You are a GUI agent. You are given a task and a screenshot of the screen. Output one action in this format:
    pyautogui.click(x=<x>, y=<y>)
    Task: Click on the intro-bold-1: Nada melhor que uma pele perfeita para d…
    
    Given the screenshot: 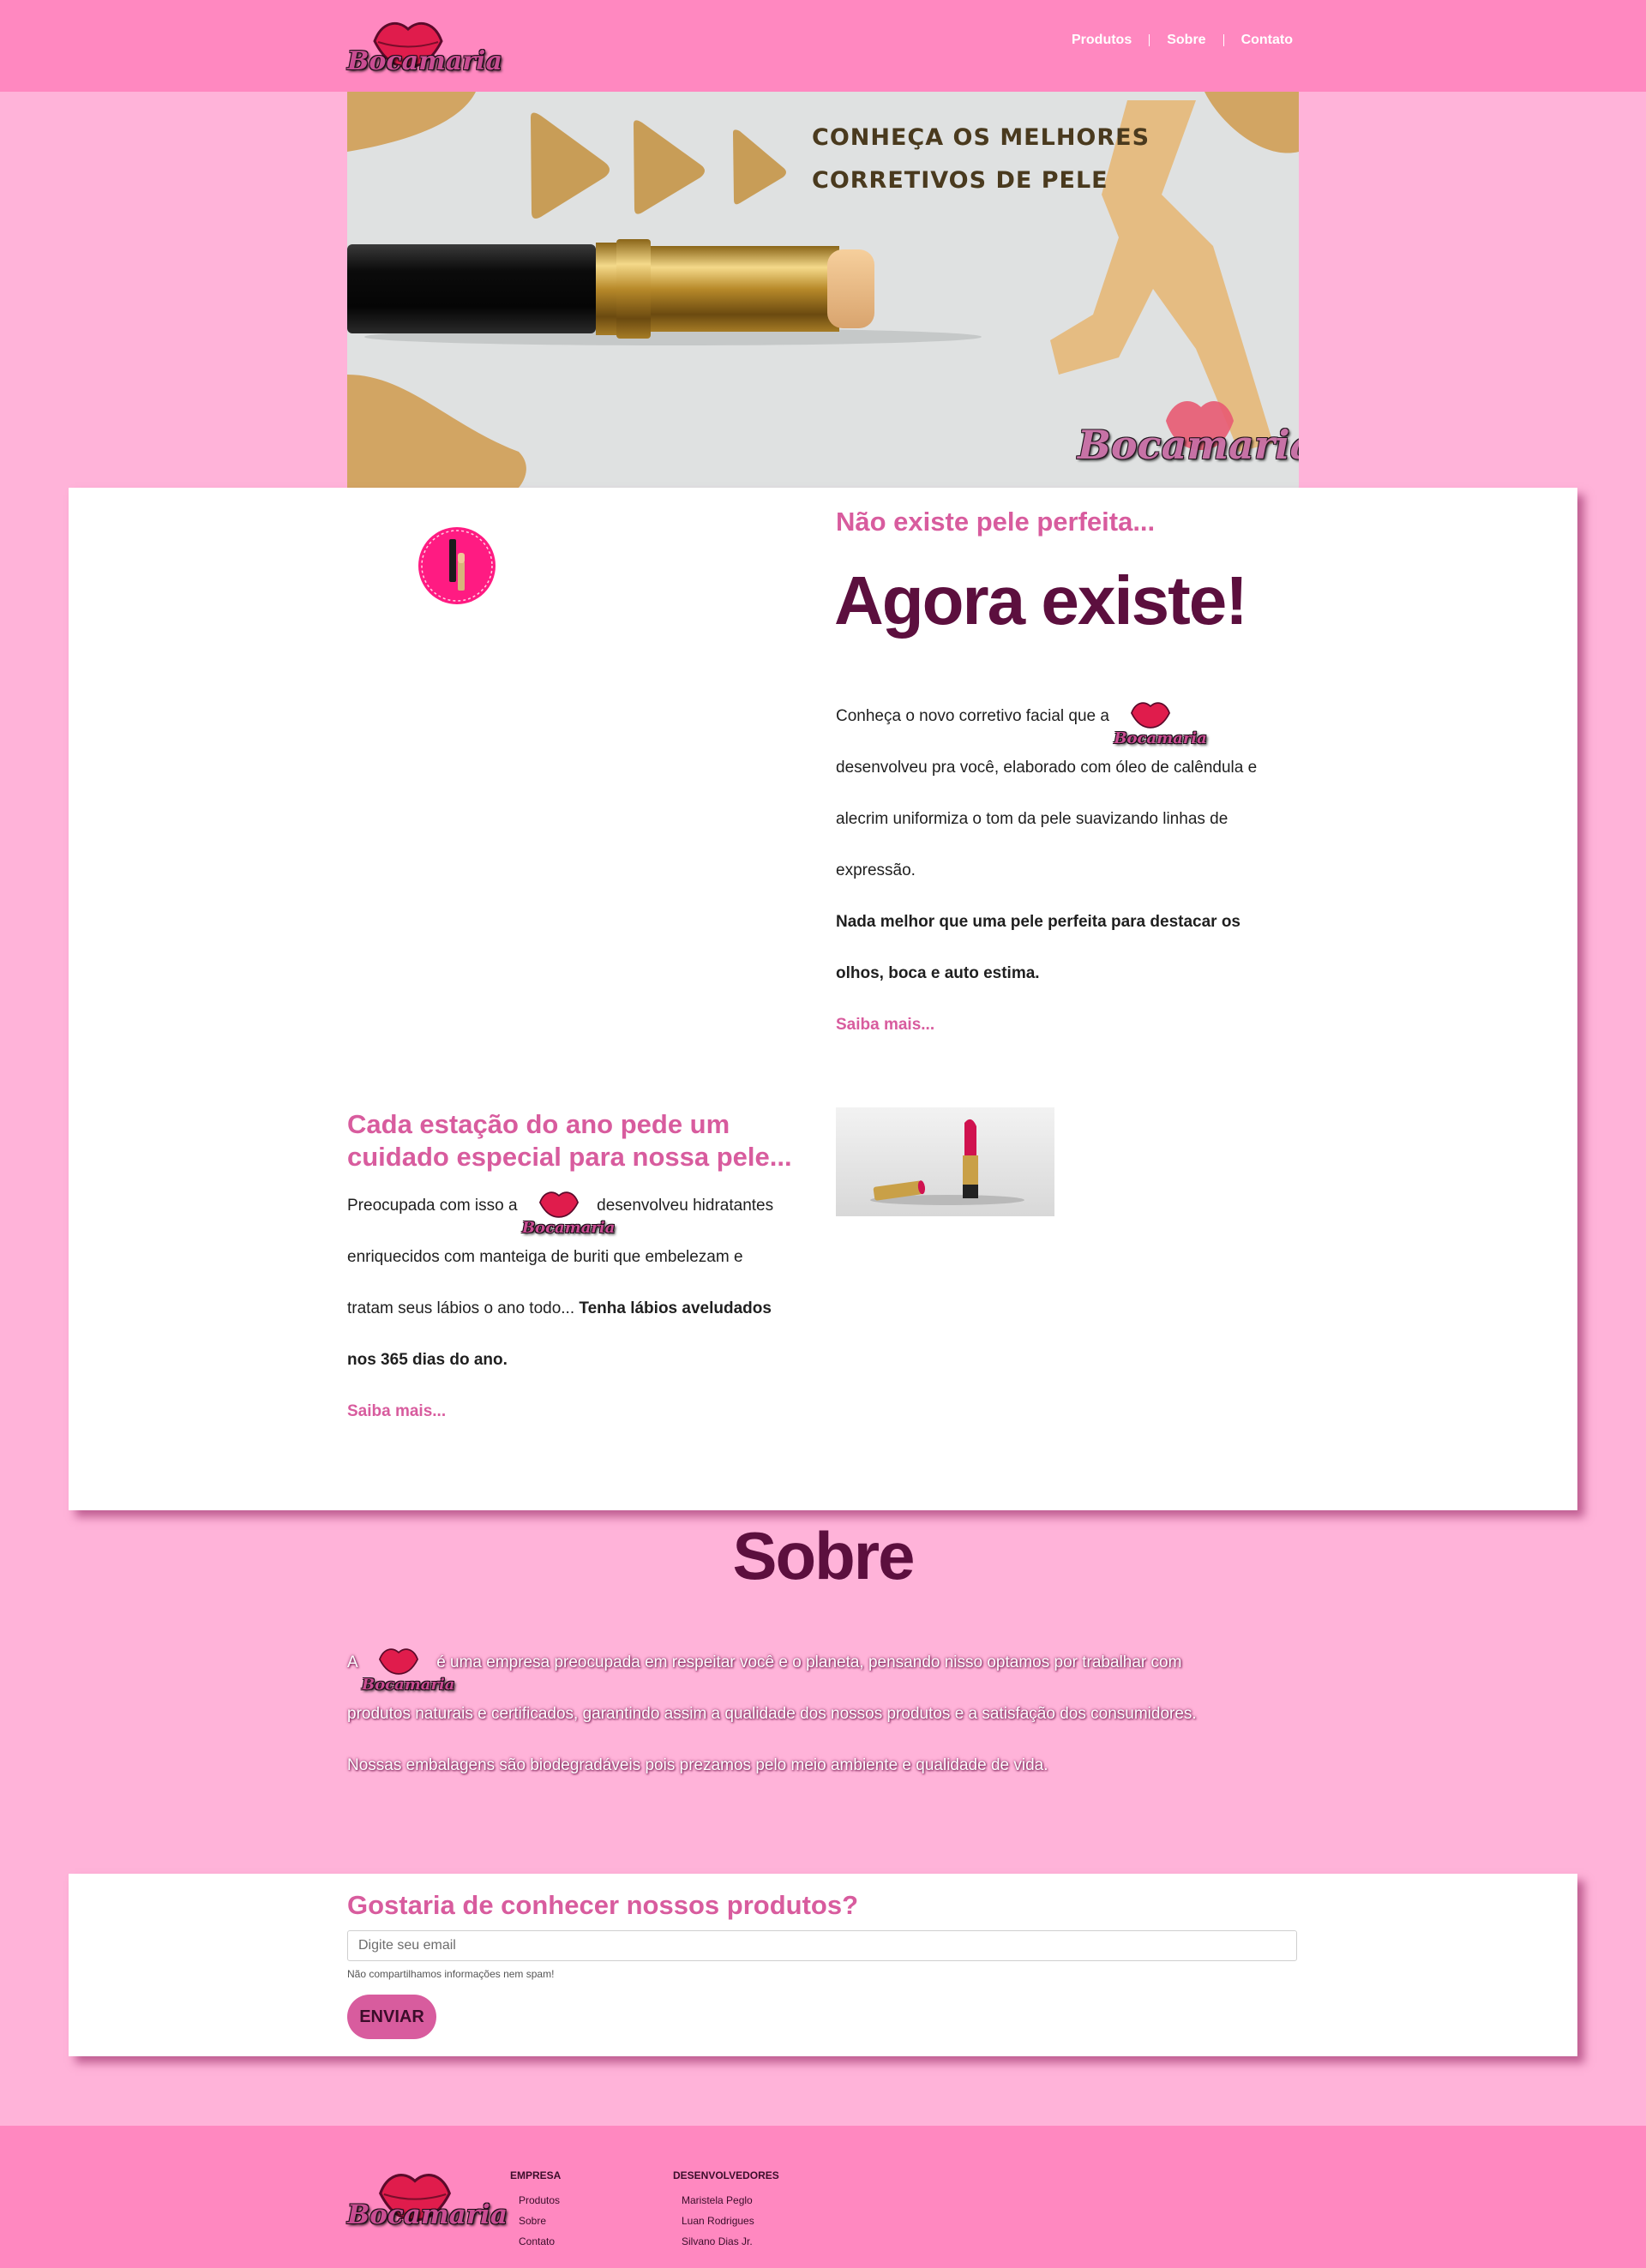 What is the action you would take?
    pyautogui.click(x=1038, y=922)
    